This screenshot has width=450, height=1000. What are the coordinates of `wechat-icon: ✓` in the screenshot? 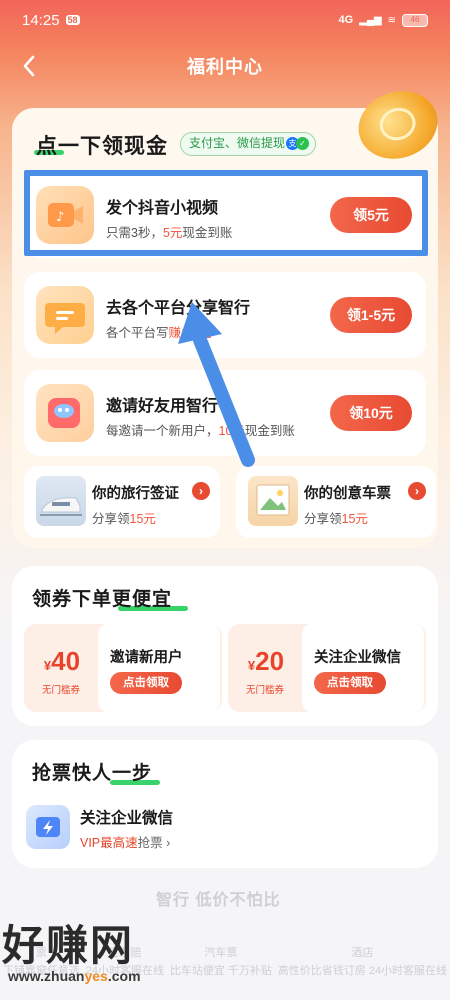 It's located at (303, 143).